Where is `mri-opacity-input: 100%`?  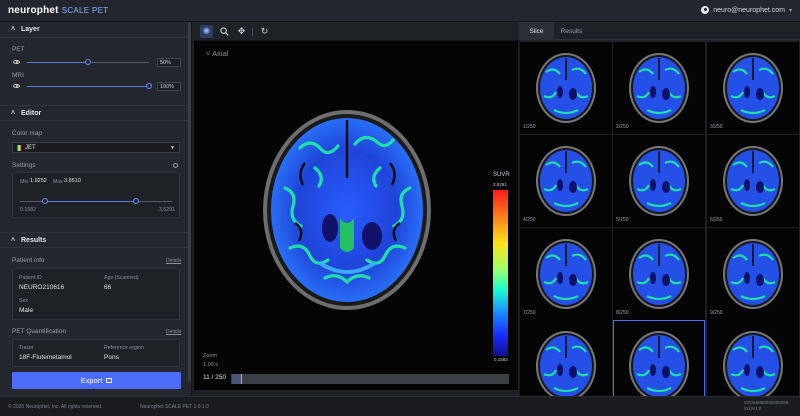
mri-opacity-input: 100% is located at coordinates (169, 86).